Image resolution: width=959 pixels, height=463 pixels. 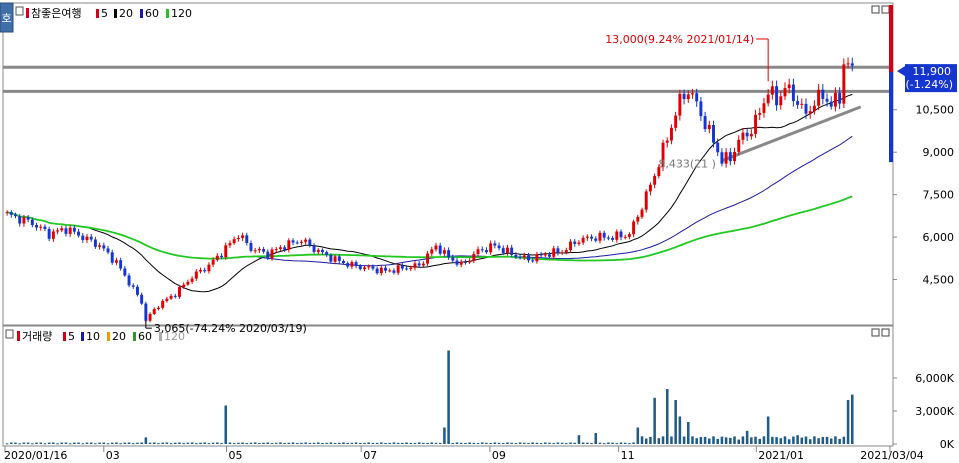 What do you see at coordinates (113, 455) in the screenshot?
I see `date-tick-label: 03` at bounding box center [113, 455].